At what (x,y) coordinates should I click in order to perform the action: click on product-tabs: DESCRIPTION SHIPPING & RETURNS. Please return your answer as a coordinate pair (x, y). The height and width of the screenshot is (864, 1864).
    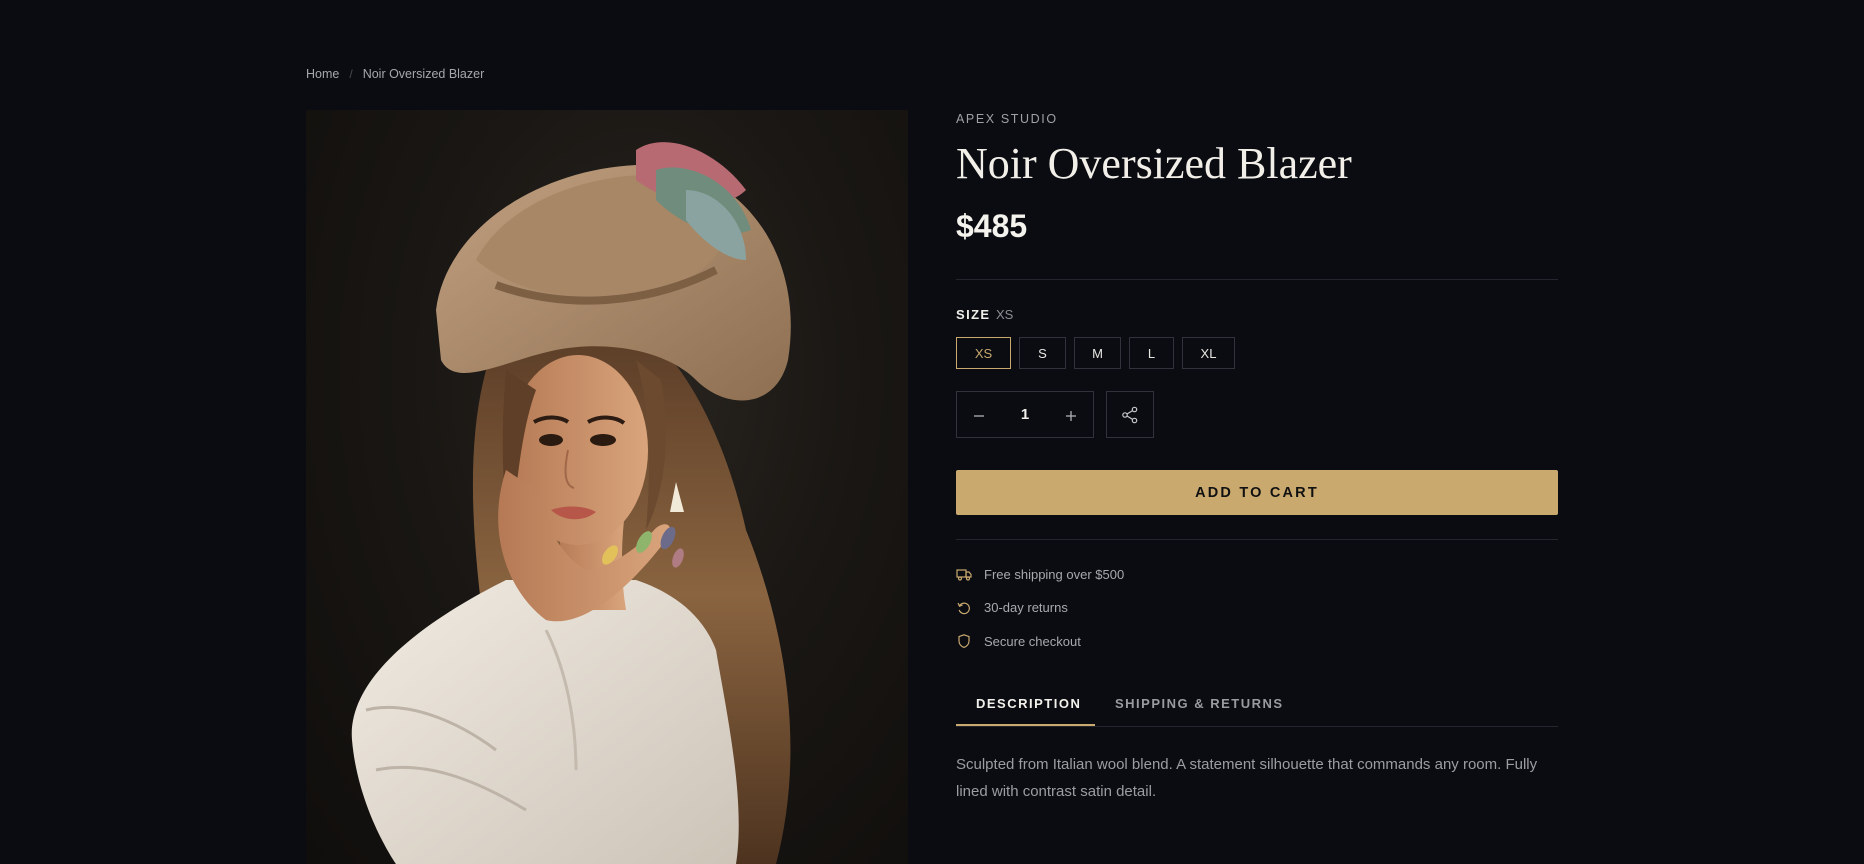
    Looking at the image, I should click on (1257, 707).